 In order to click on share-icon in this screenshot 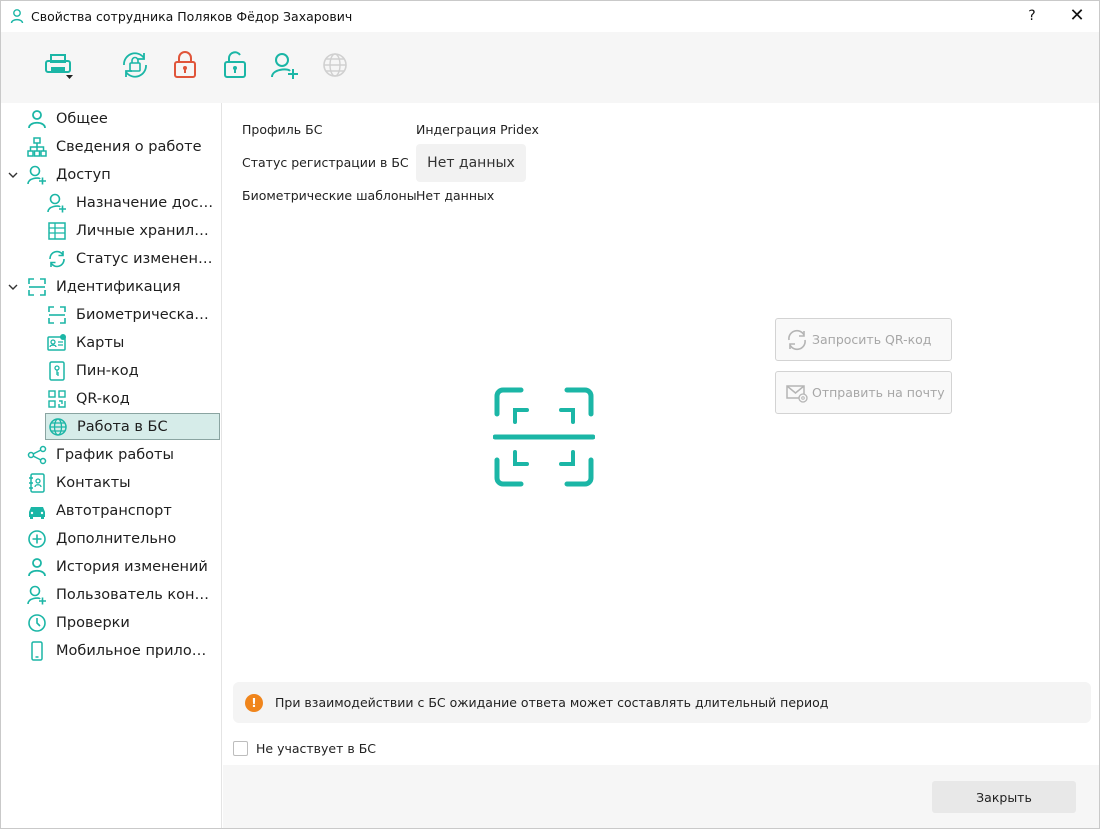, I will do `click(37, 455)`.